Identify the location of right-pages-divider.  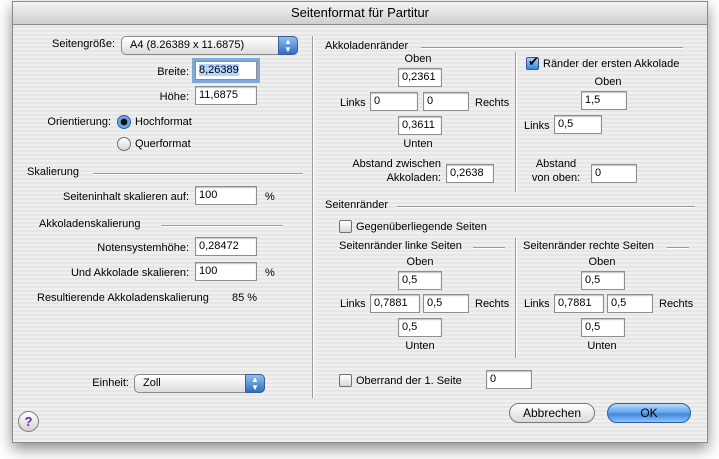
(678, 248).